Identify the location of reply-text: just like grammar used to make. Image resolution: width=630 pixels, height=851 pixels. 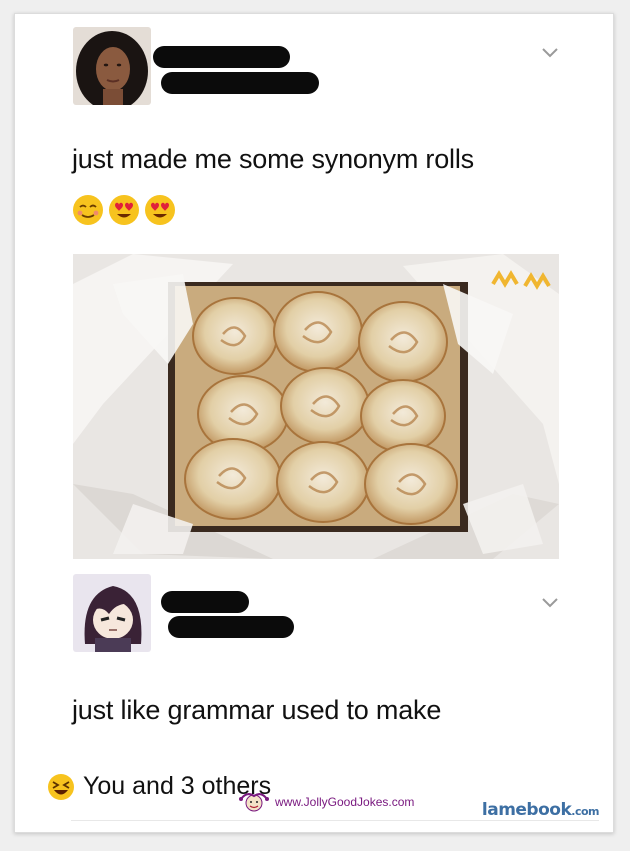
(257, 710).